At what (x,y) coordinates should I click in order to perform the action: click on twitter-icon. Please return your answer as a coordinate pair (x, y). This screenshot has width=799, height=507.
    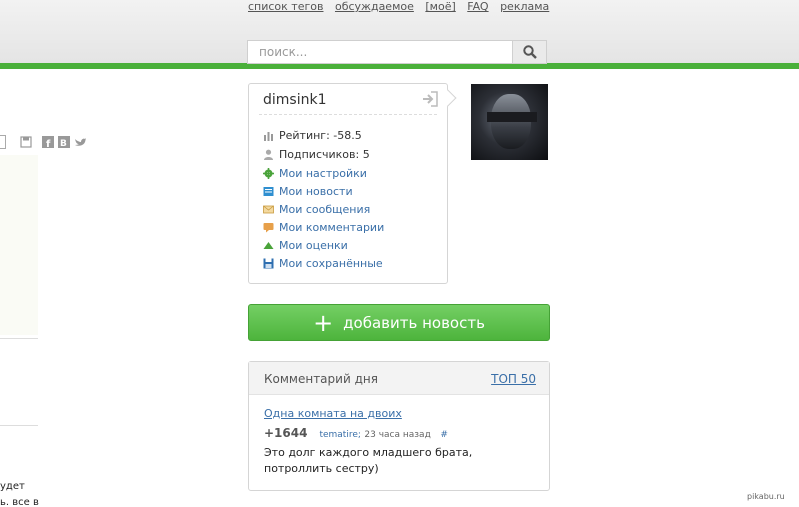
    Looking at the image, I should click on (80, 142).